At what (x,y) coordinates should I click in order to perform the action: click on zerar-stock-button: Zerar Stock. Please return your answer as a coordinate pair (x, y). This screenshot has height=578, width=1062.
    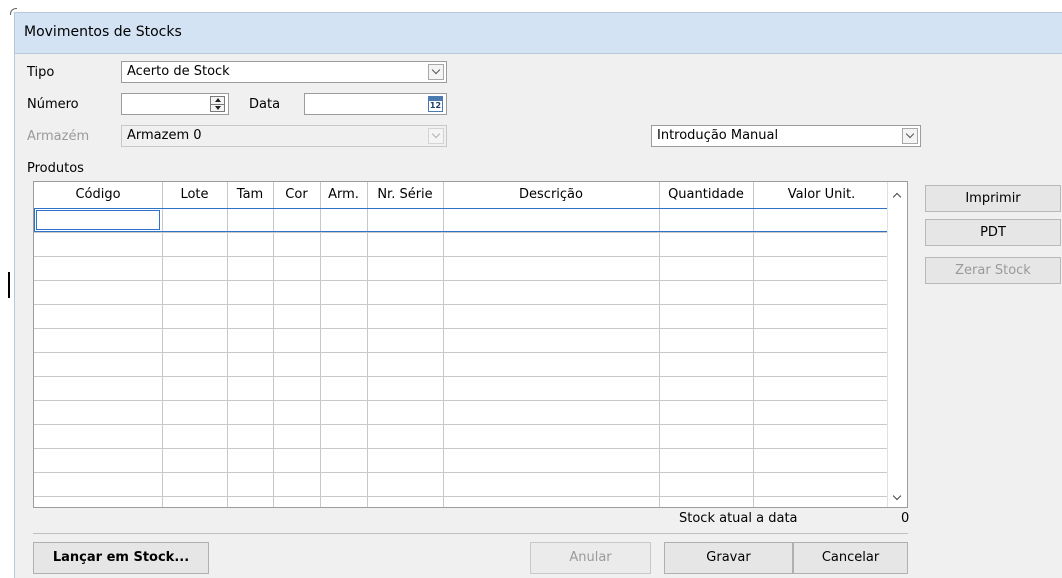
    Looking at the image, I should click on (993, 270).